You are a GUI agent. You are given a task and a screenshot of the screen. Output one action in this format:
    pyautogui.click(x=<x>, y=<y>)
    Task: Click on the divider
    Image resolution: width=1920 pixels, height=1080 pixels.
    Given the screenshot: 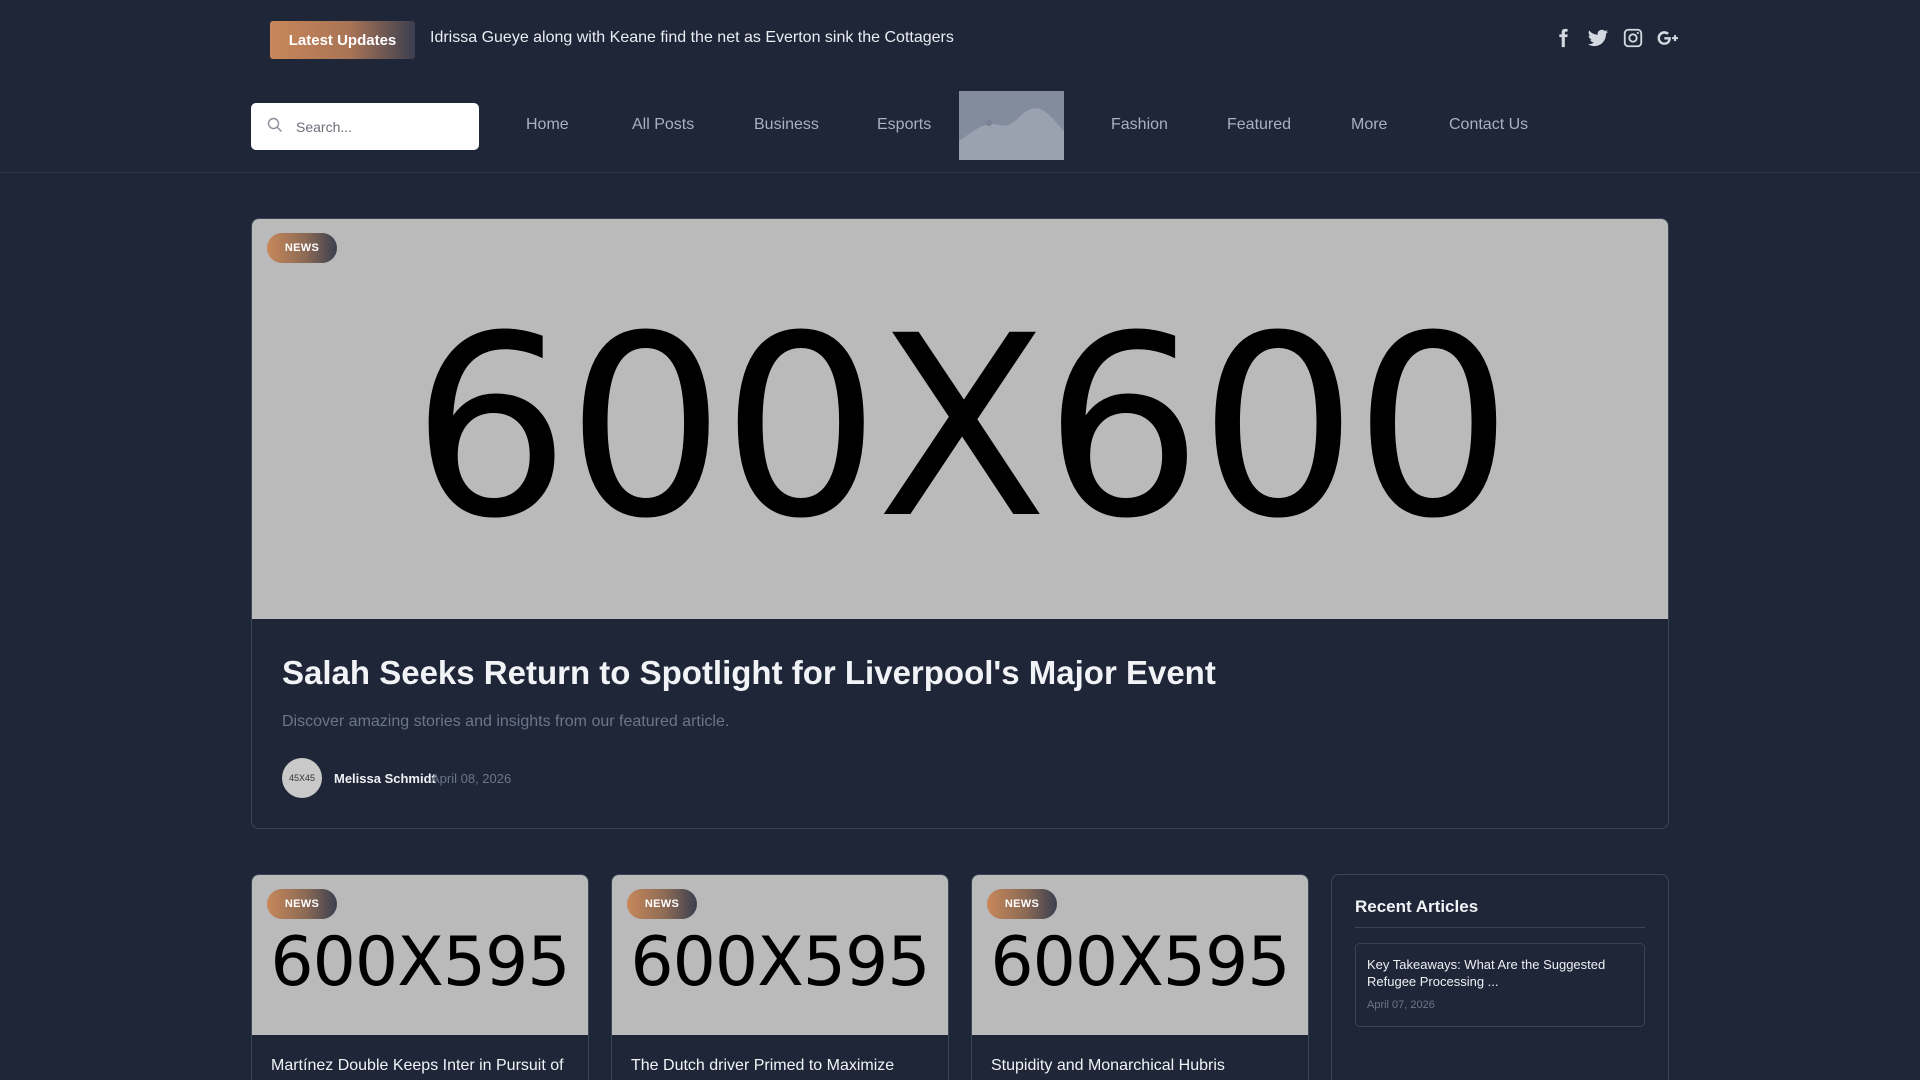 What is the action you would take?
    pyautogui.click(x=1500, y=927)
    